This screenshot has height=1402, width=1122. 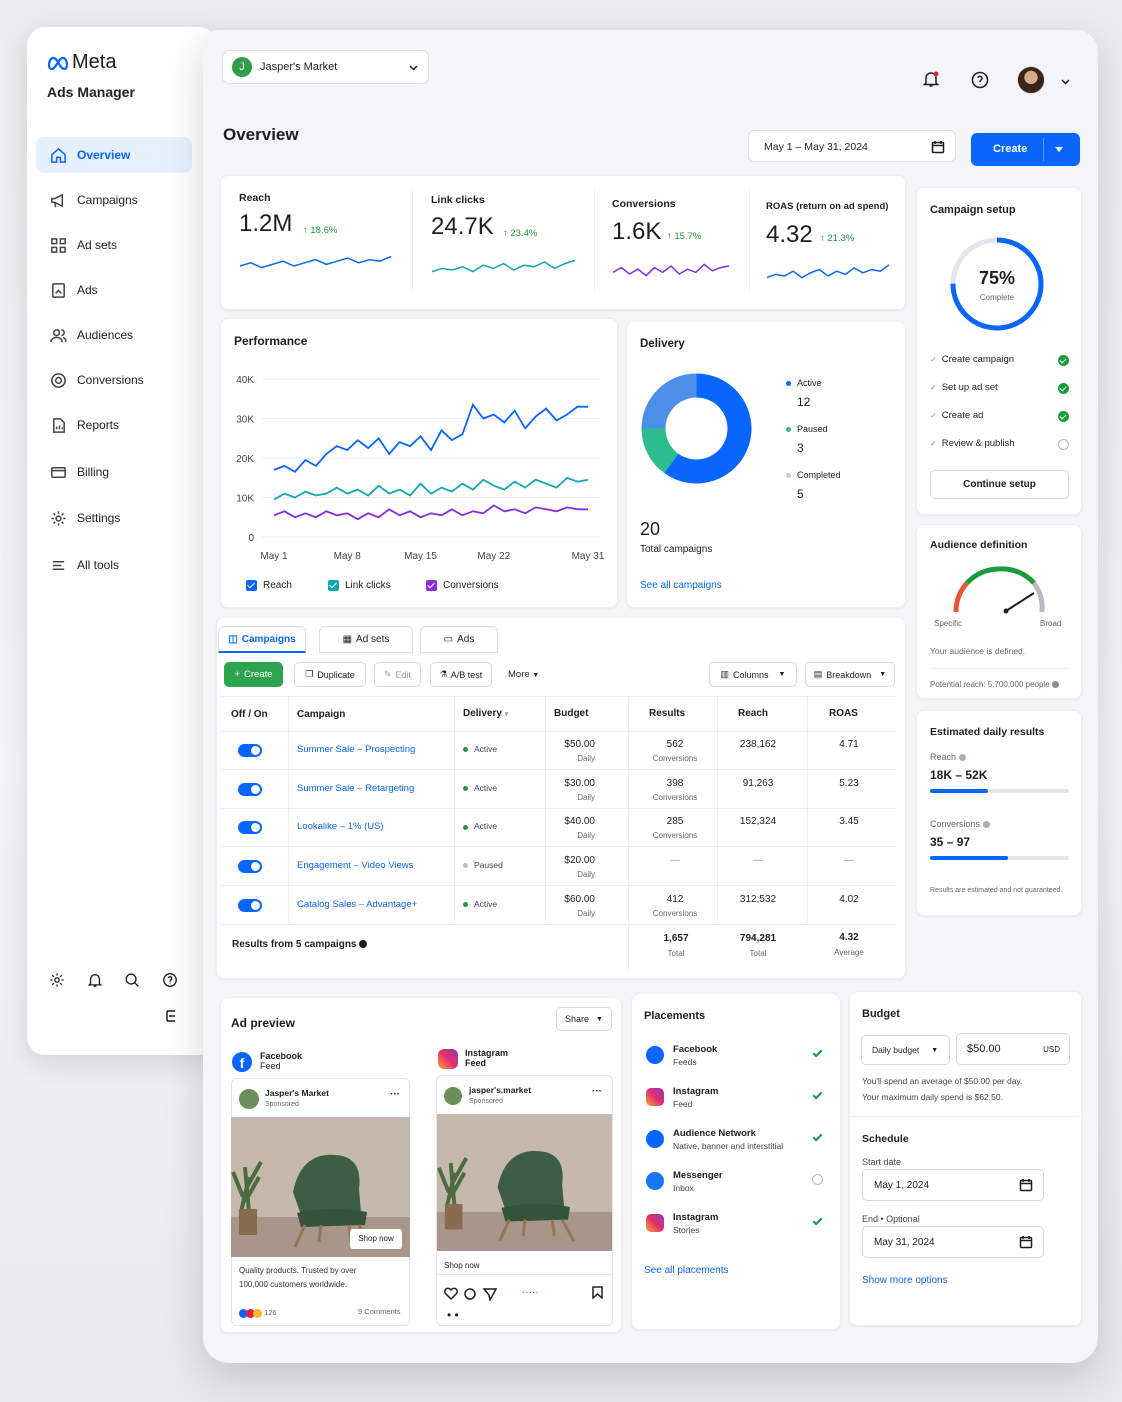 I want to click on placement-sub: Feeds, so click(x=685, y=1062).